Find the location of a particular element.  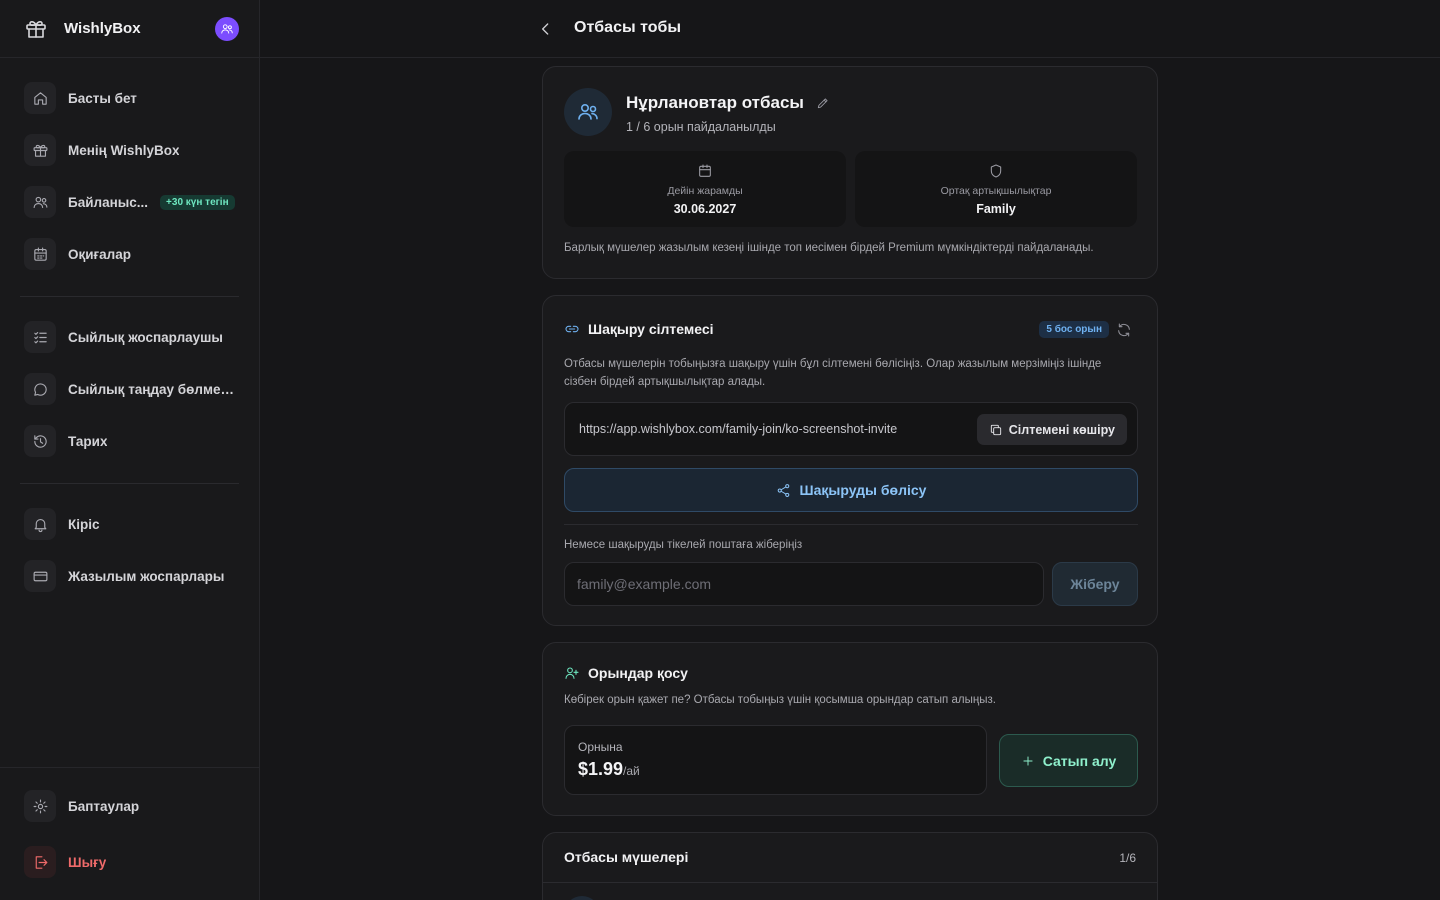

shared-benefits-stat: Ортақ артықшылықтар Family is located at coordinates (996, 189).